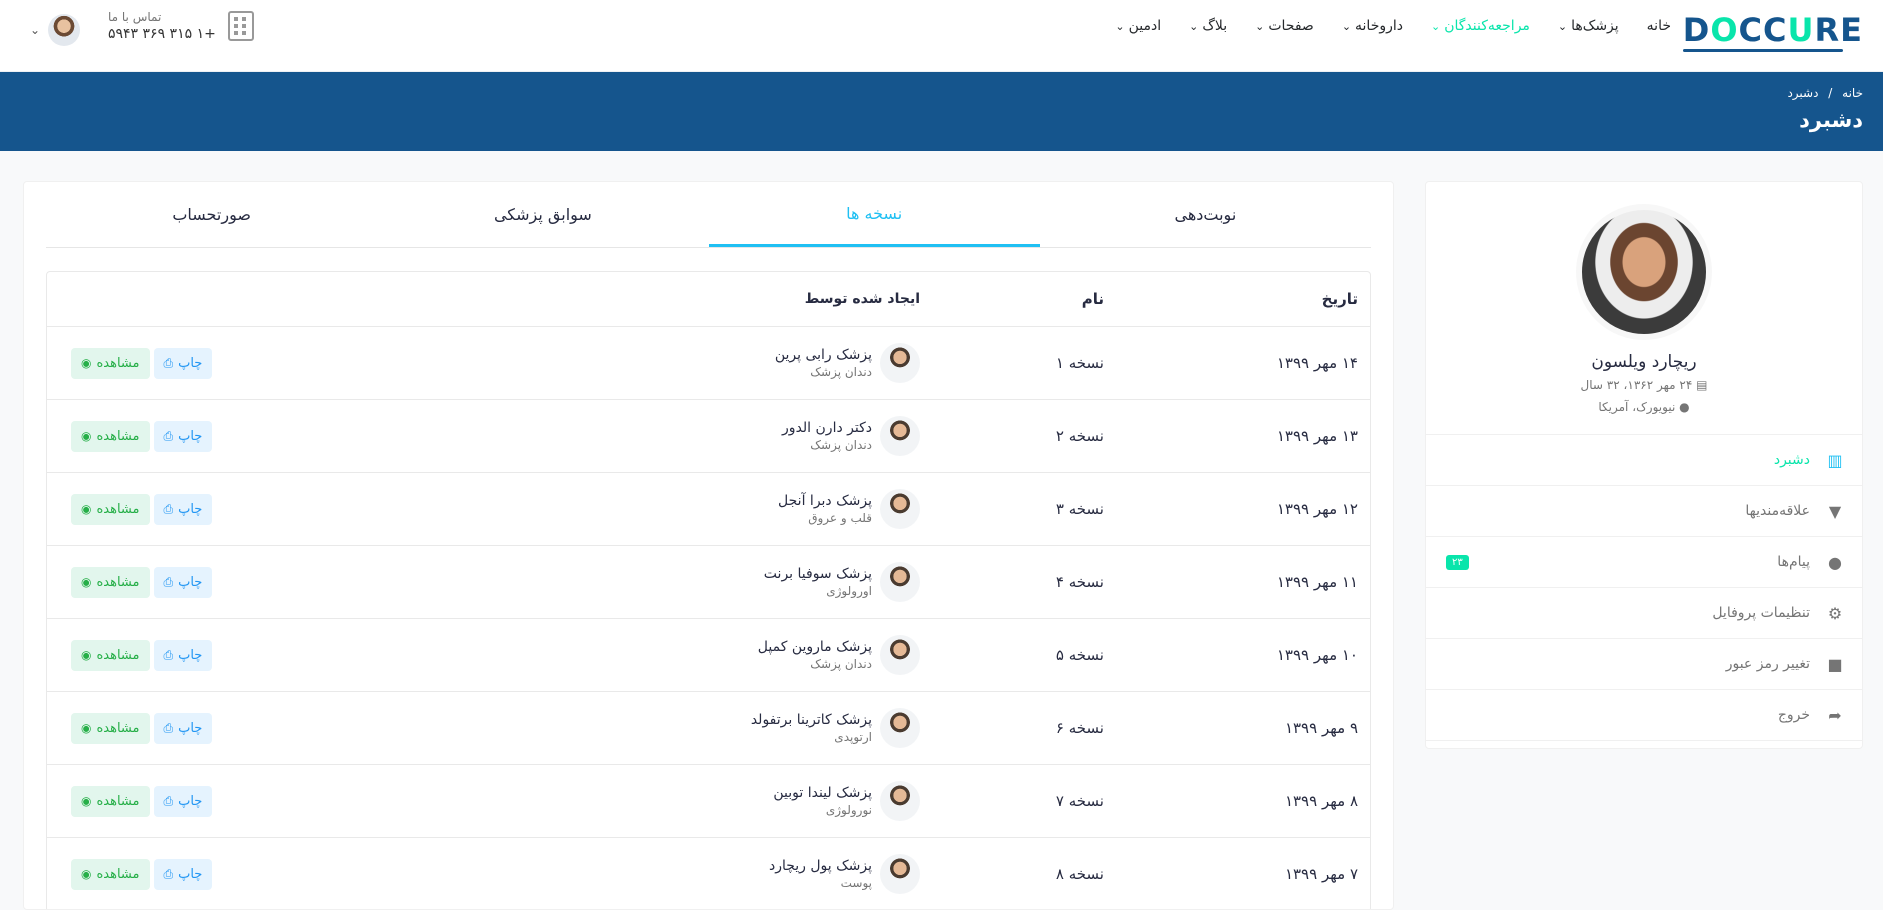  I want to click on cell-name: نسخه ۷, so click(1079, 801).